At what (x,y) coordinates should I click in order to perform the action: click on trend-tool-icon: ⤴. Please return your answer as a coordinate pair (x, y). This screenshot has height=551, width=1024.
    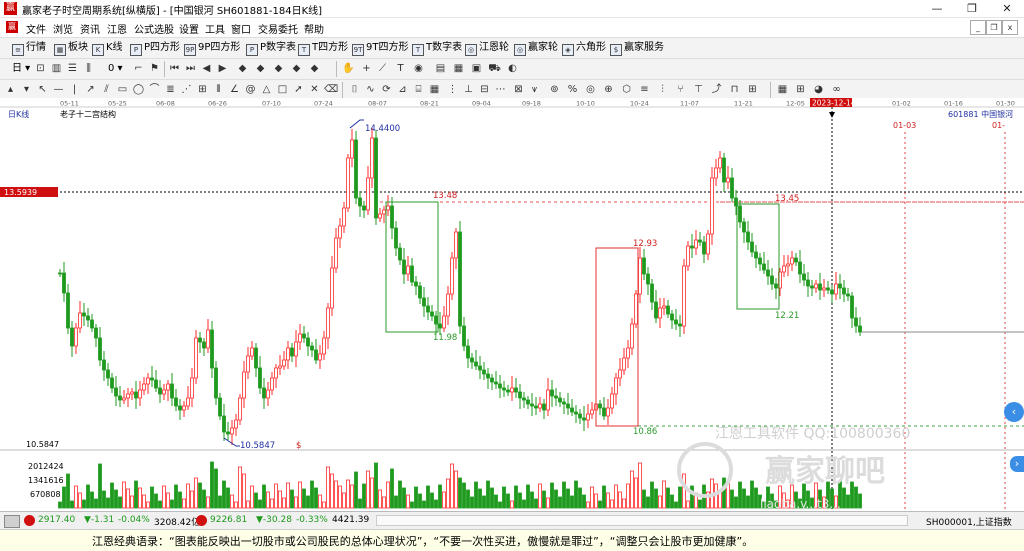
    Looking at the image, I should click on (716, 89).